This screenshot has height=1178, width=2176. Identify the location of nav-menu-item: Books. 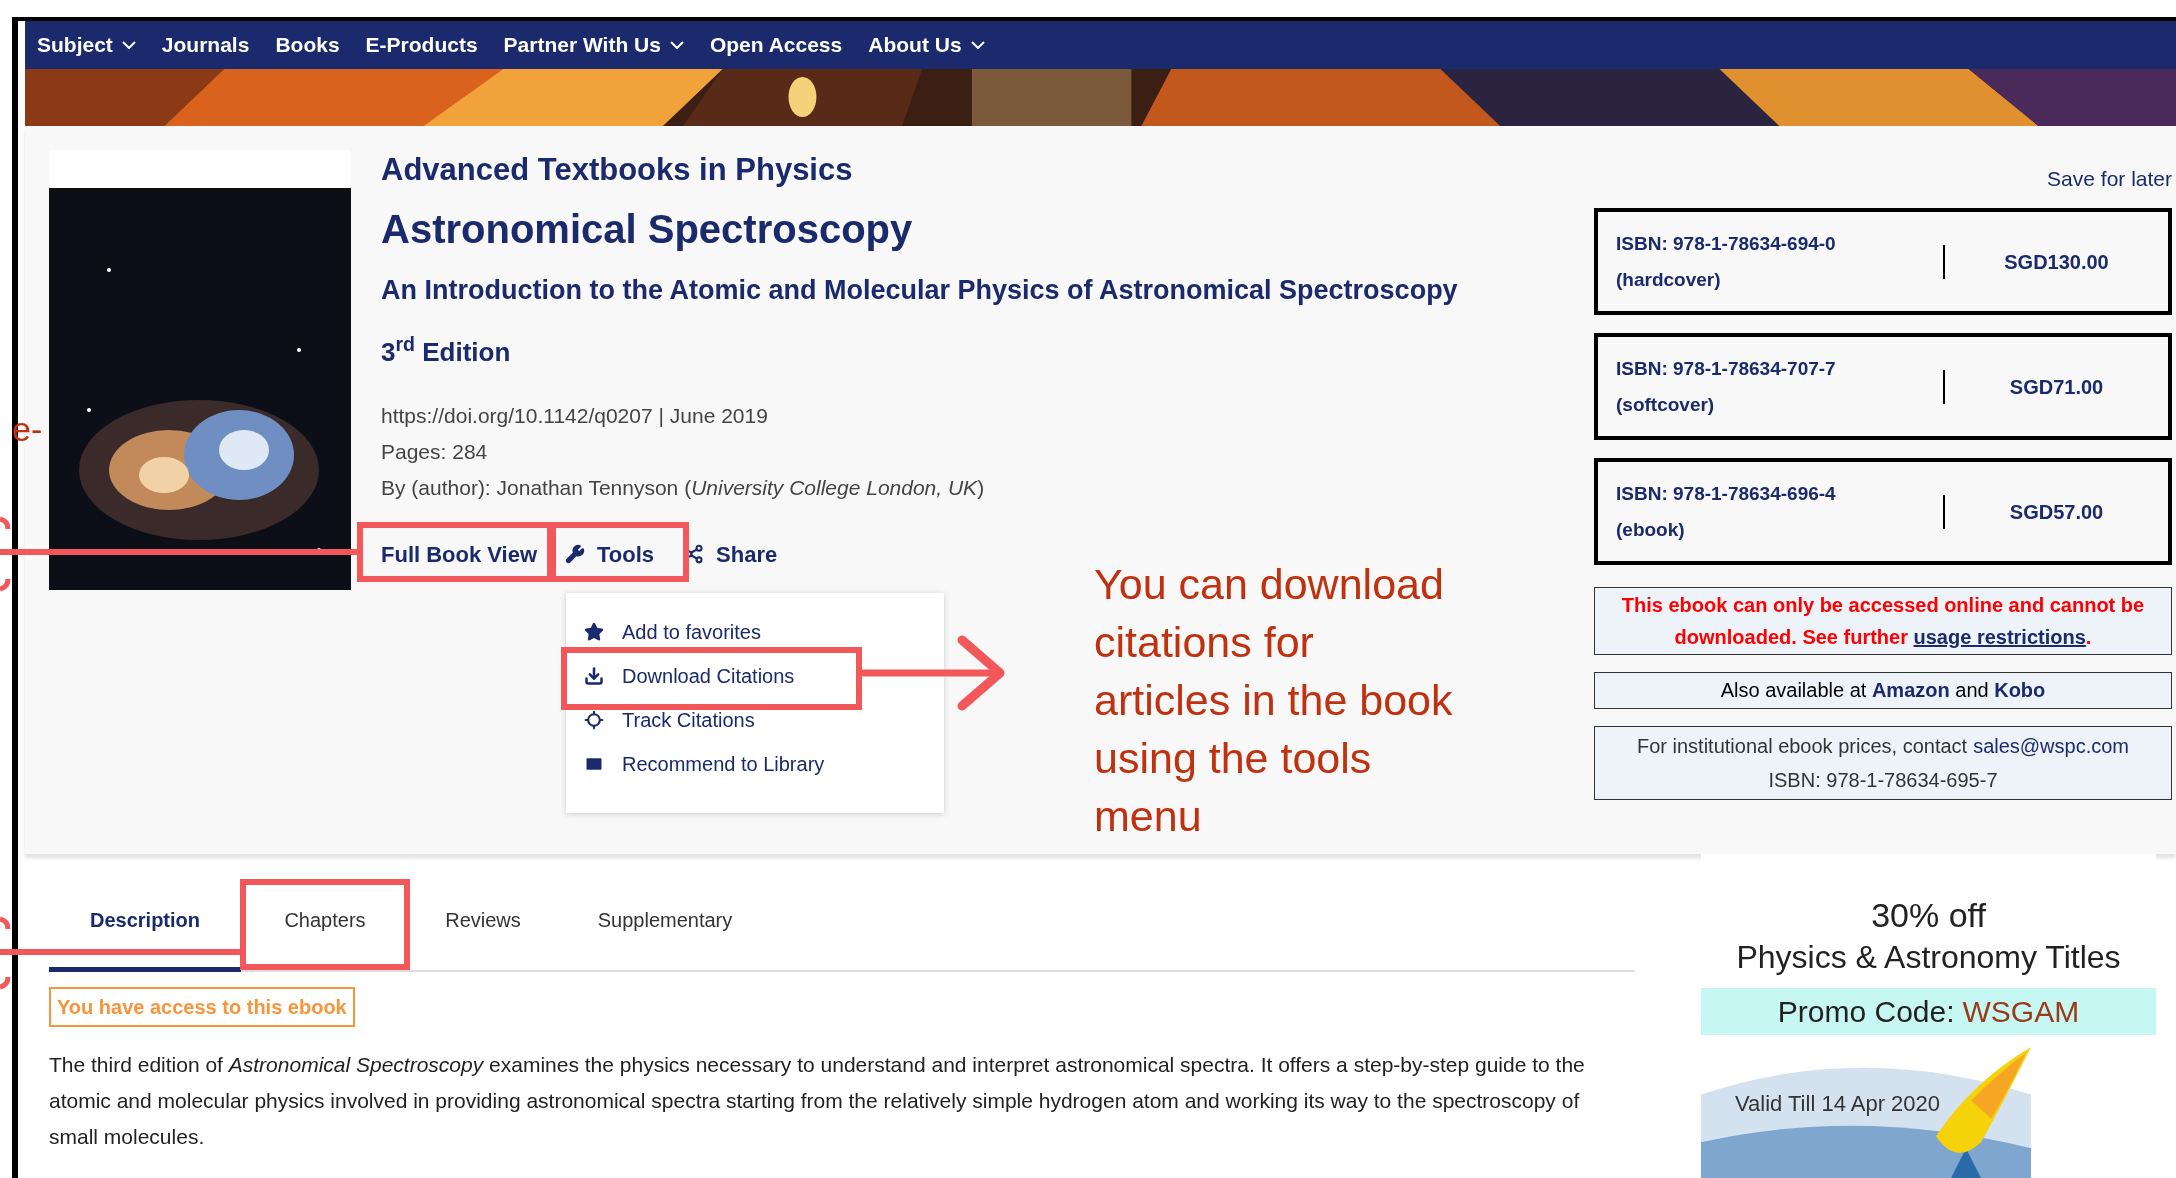
(307, 45).